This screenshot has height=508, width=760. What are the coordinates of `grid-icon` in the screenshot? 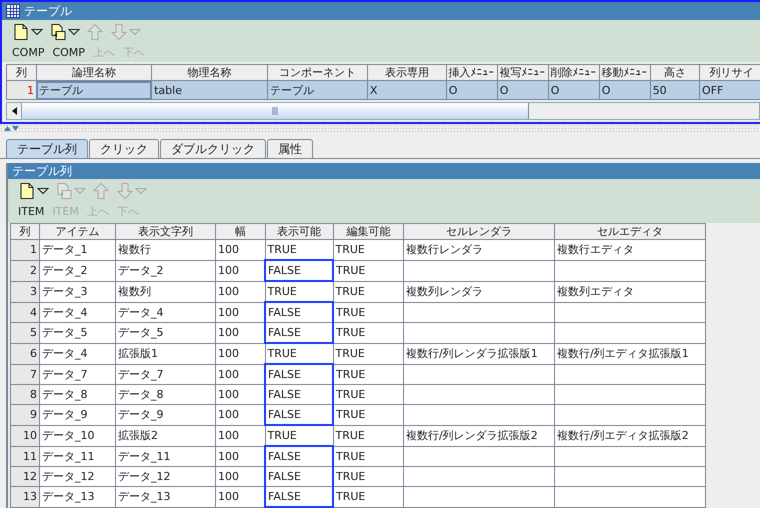 It's located at (13, 11).